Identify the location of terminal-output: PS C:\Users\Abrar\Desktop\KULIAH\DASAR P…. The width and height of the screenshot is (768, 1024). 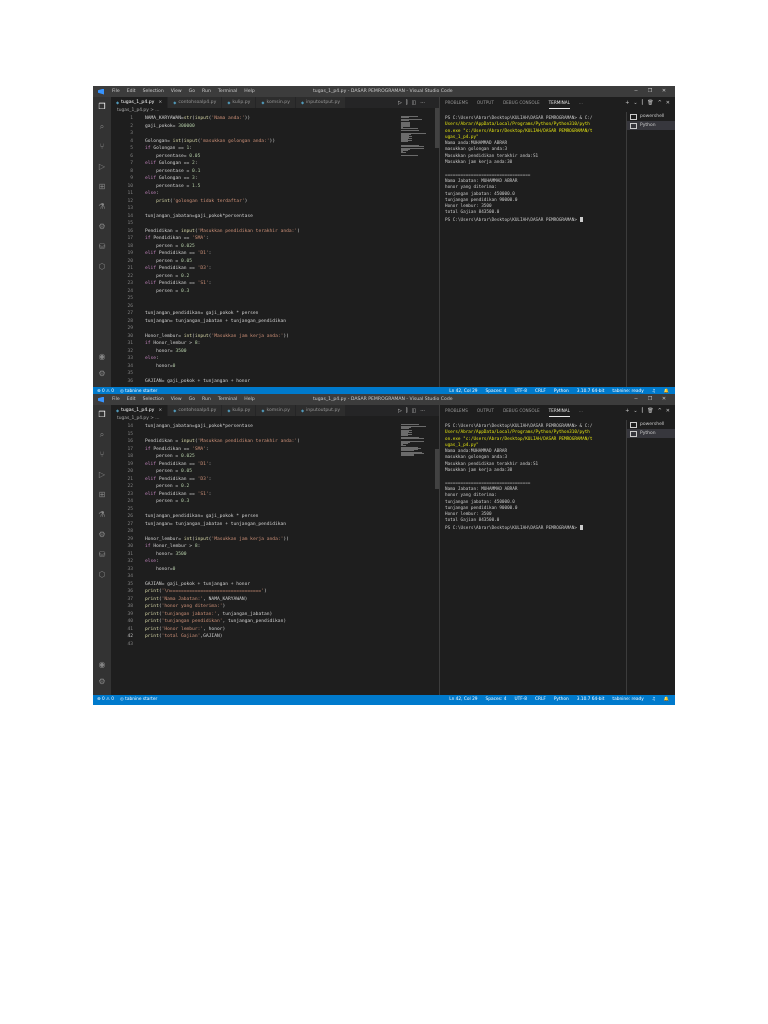
(535, 477).